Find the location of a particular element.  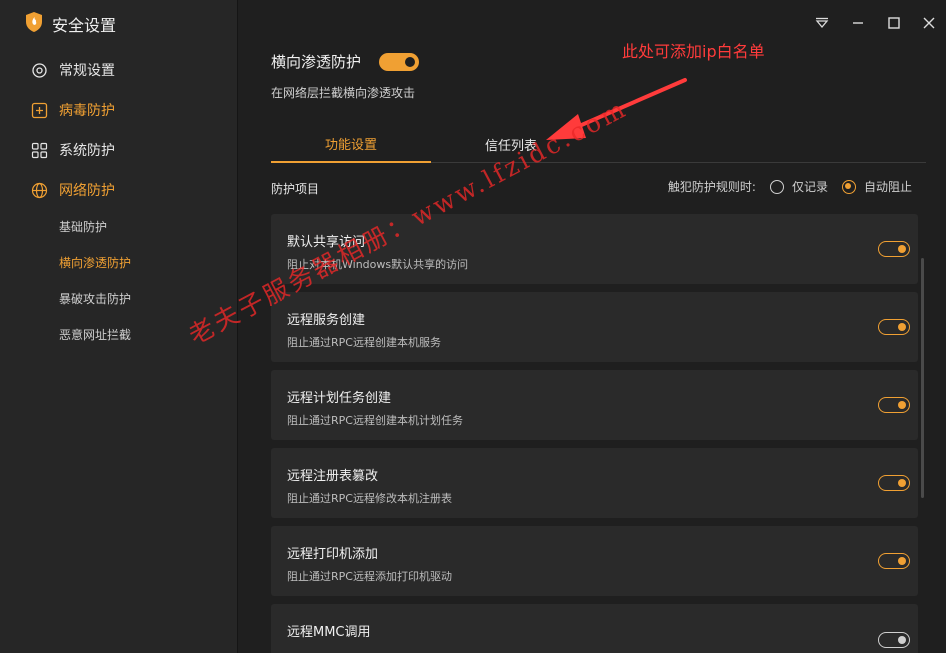

app-title: 安全设置 is located at coordinates (84, 25).